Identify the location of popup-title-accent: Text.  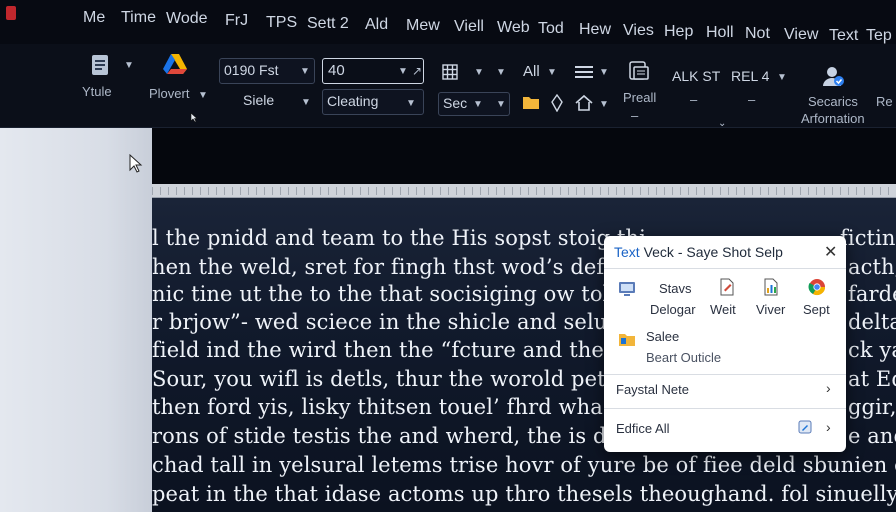
(627, 252).